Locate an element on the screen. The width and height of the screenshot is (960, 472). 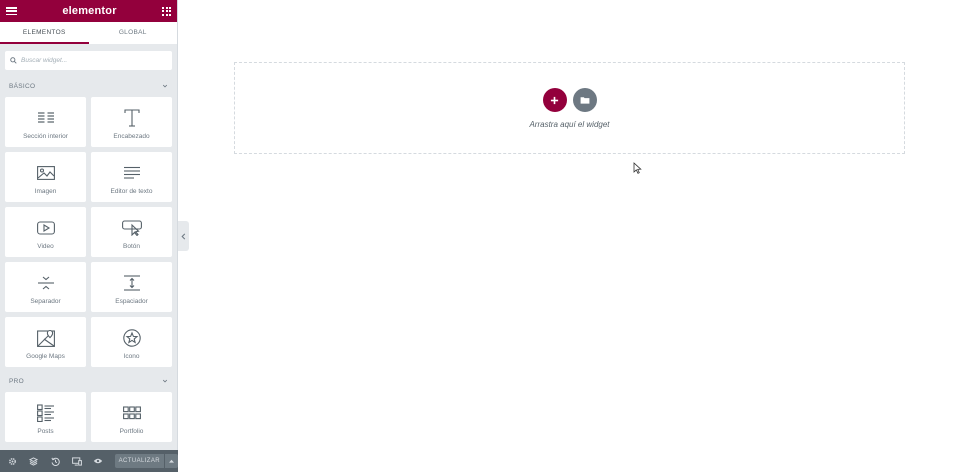
widget-label: Sección interior is located at coordinates (45, 136).